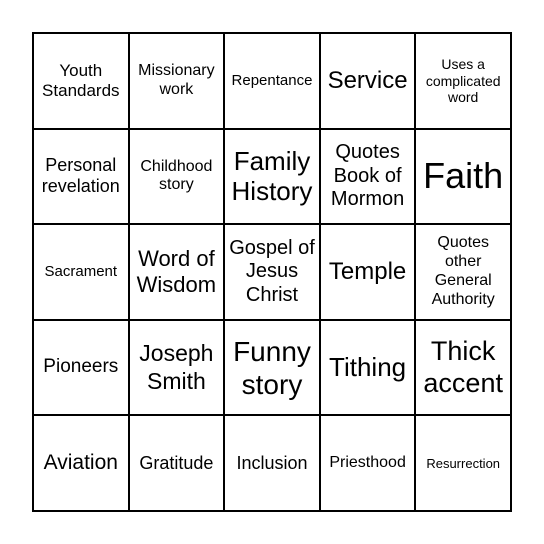  I want to click on bingo-cell: Gospel of Jesus Christ, so click(272, 272).